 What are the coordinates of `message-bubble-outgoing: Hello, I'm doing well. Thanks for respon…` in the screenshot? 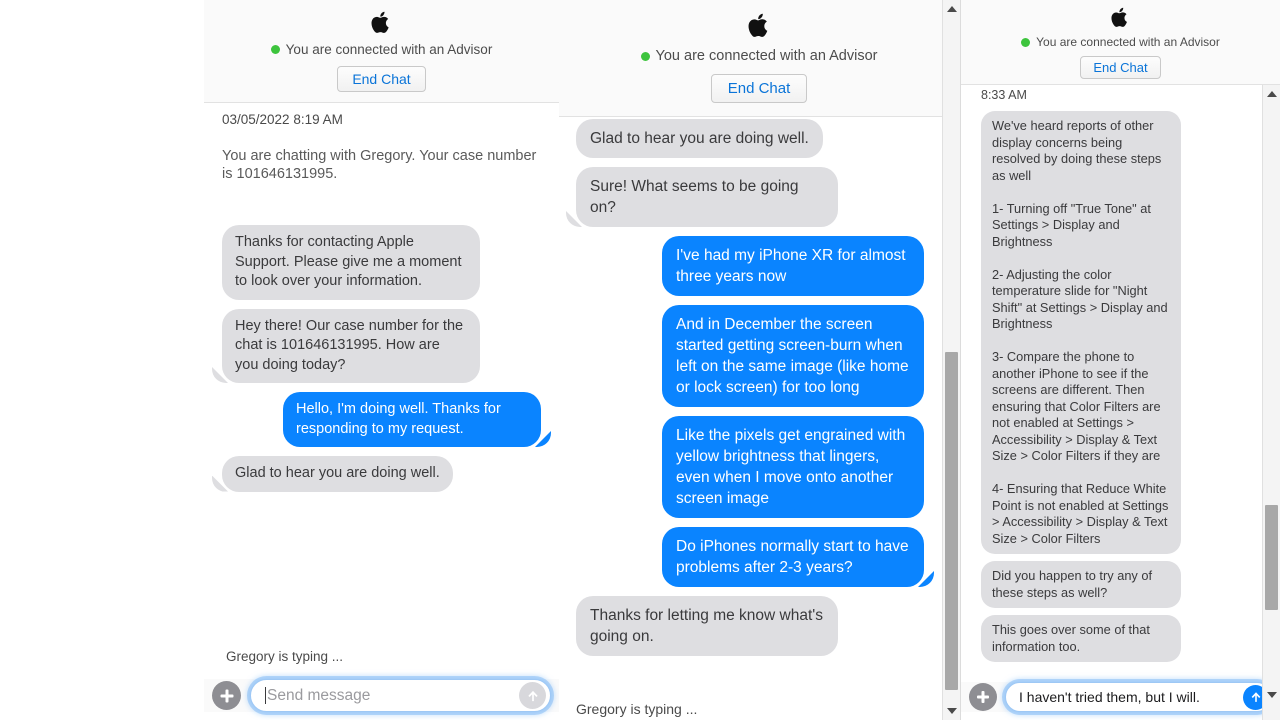 It's located at (412, 419).